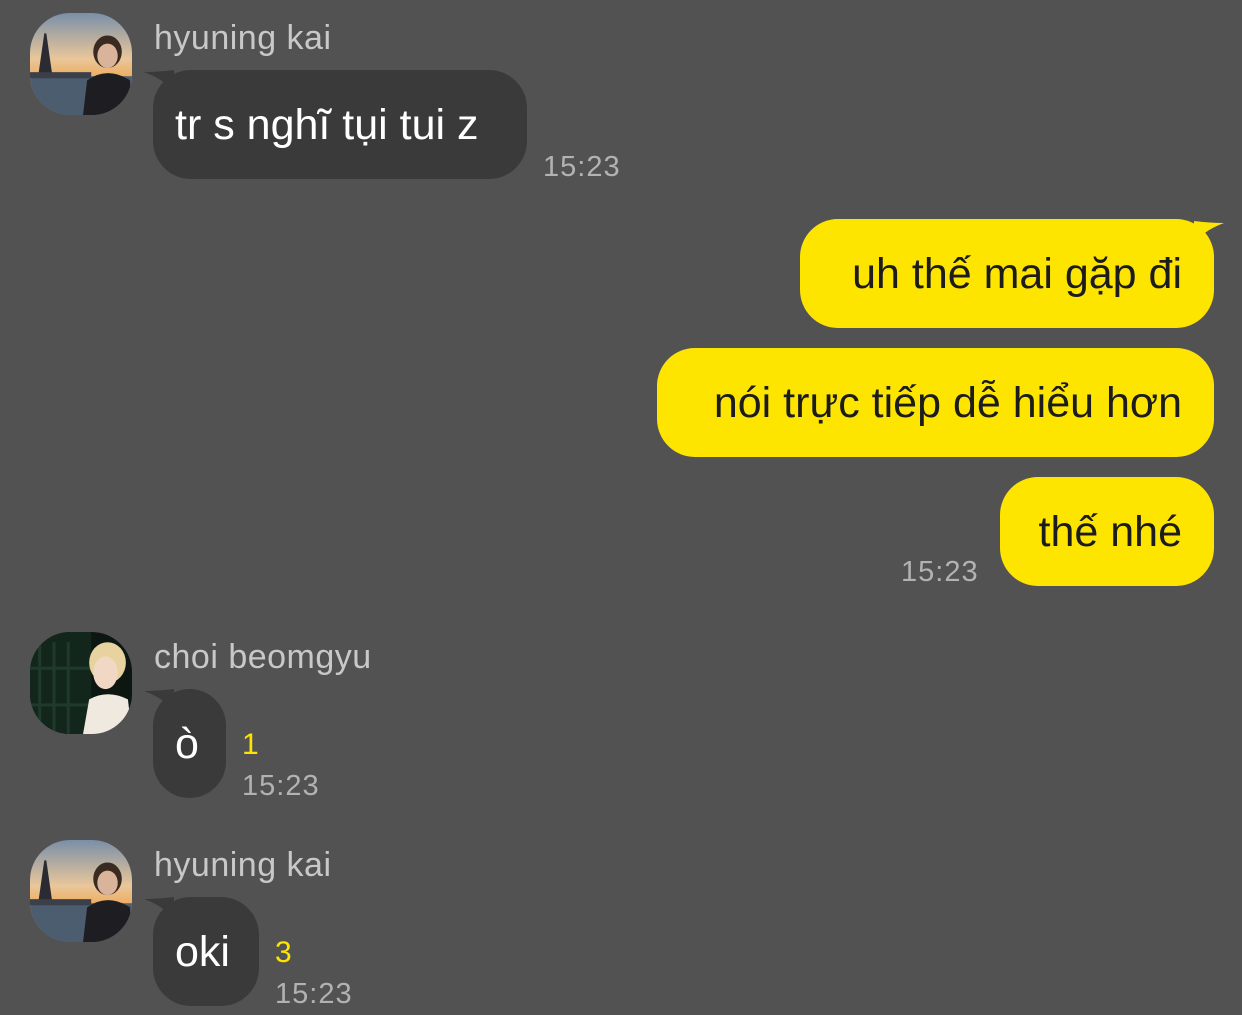 This screenshot has width=1242, height=1015. What do you see at coordinates (250, 744) in the screenshot?
I see `unread-count: 1` at bounding box center [250, 744].